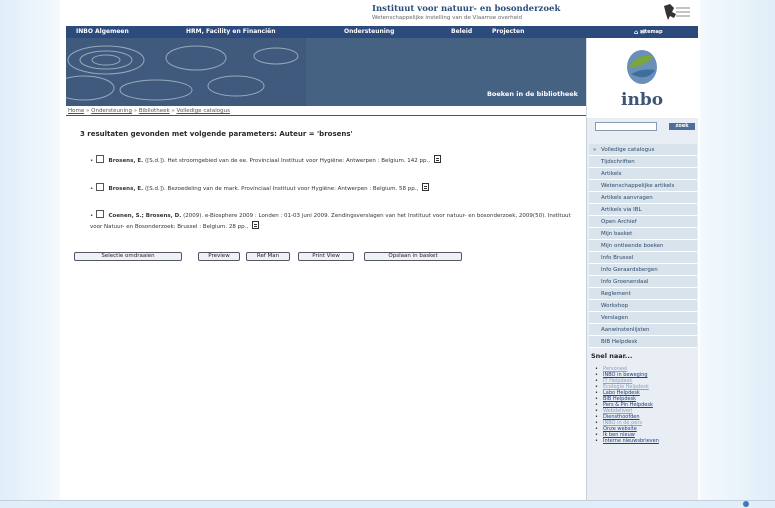  Describe the element at coordinates (643, 294) in the screenshot. I see `sidebar-item: Reglement` at that location.